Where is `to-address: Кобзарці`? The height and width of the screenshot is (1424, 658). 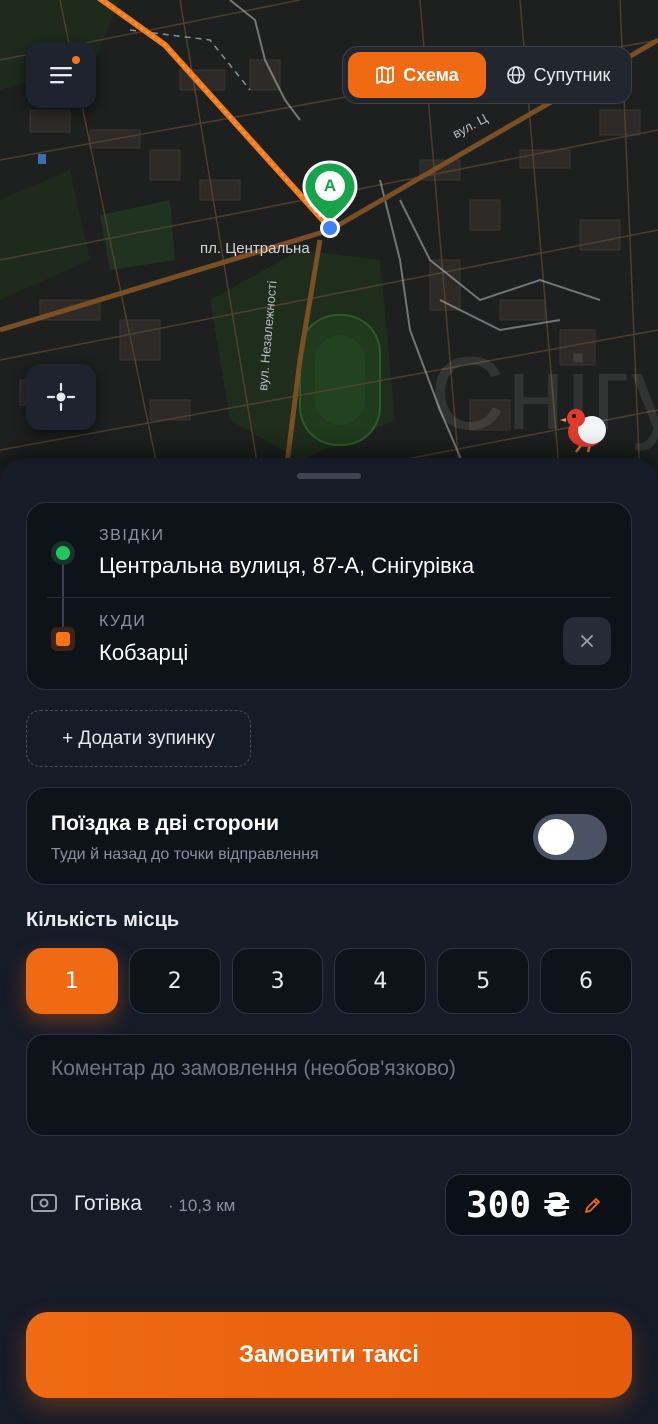 to-address: Кобзарці is located at coordinates (143, 653).